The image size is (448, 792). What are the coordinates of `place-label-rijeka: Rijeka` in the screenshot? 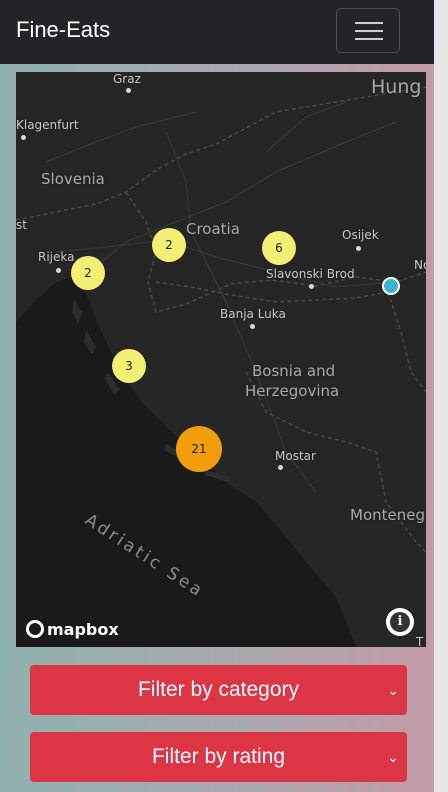 It's located at (56, 257).